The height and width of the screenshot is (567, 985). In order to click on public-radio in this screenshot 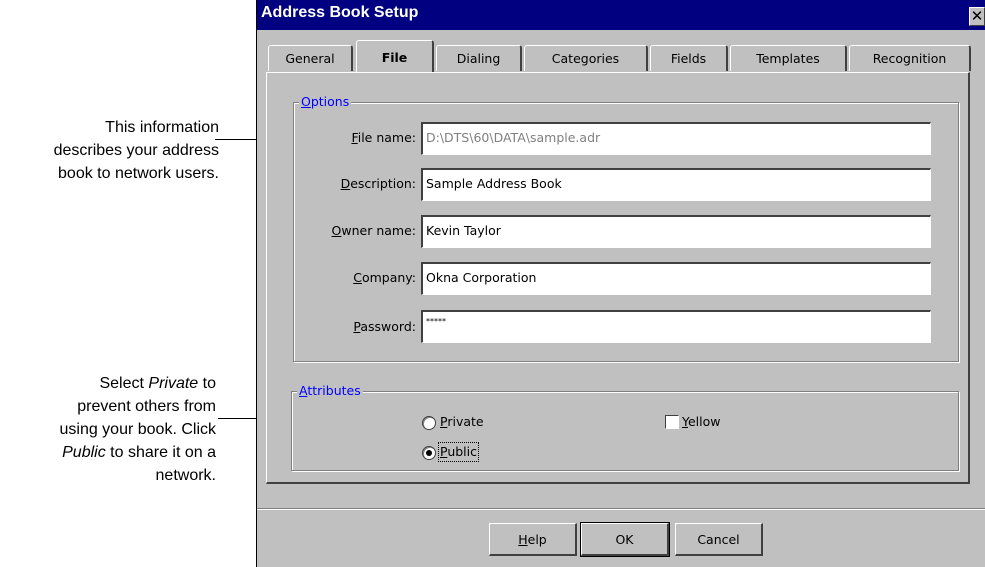, I will do `click(429, 453)`.